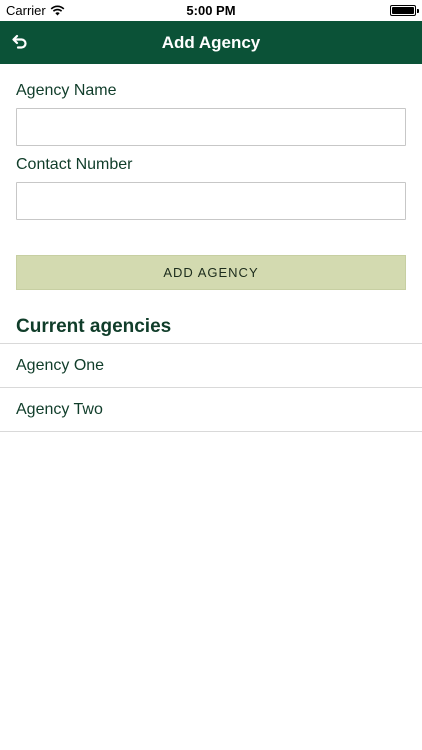 Image resolution: width=422 pixels, height=750 pixels. I want to click on agency-list: Agency One Agency Two, so click(211, 387).